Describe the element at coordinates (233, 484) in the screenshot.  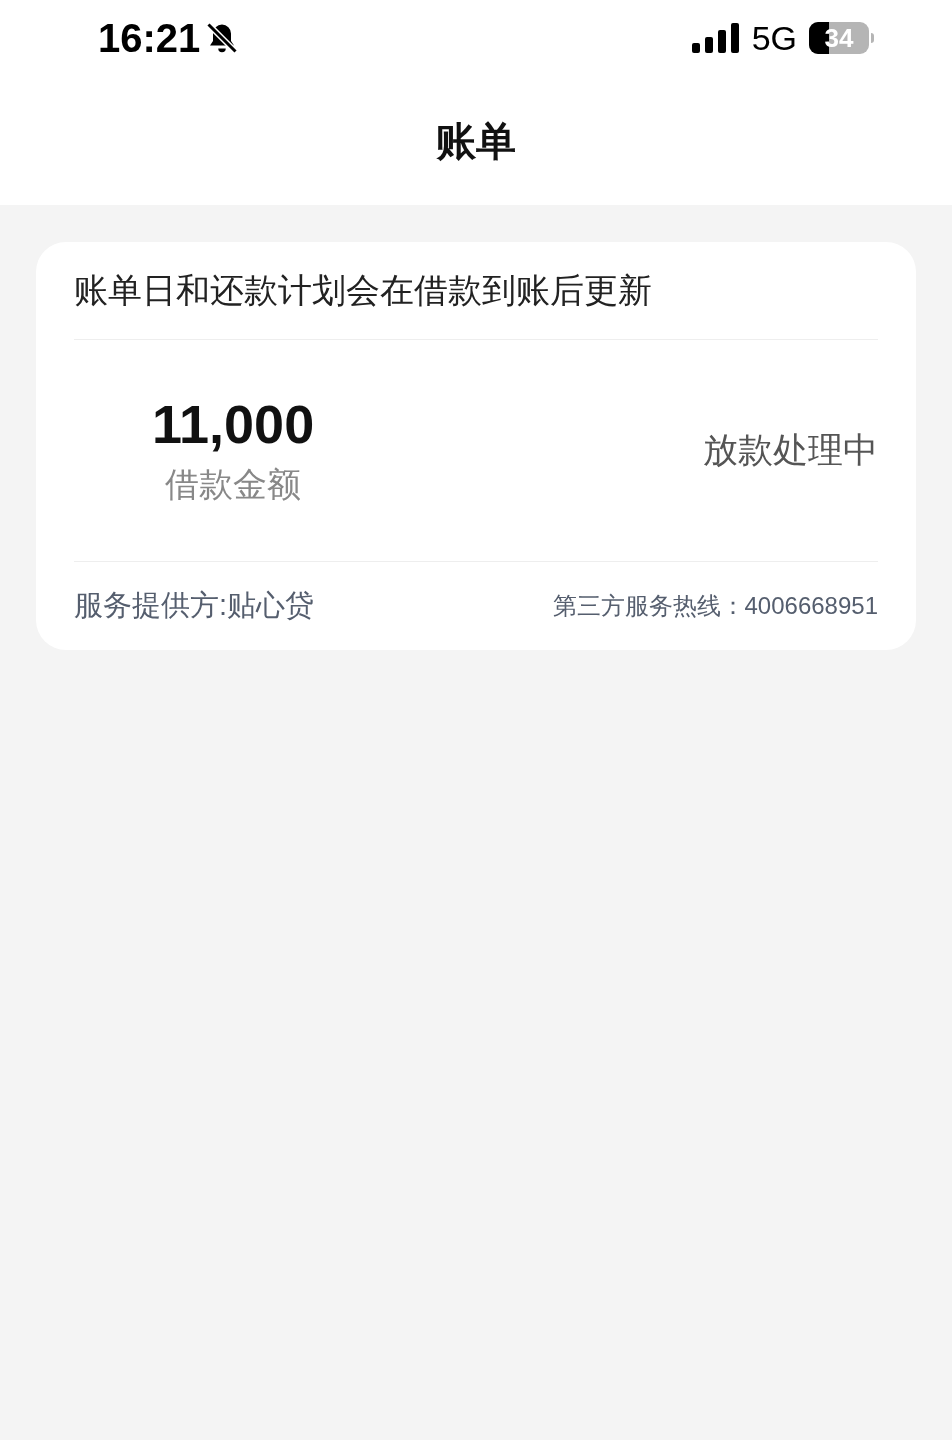
I see `amount-label: 借款金额` at that location.